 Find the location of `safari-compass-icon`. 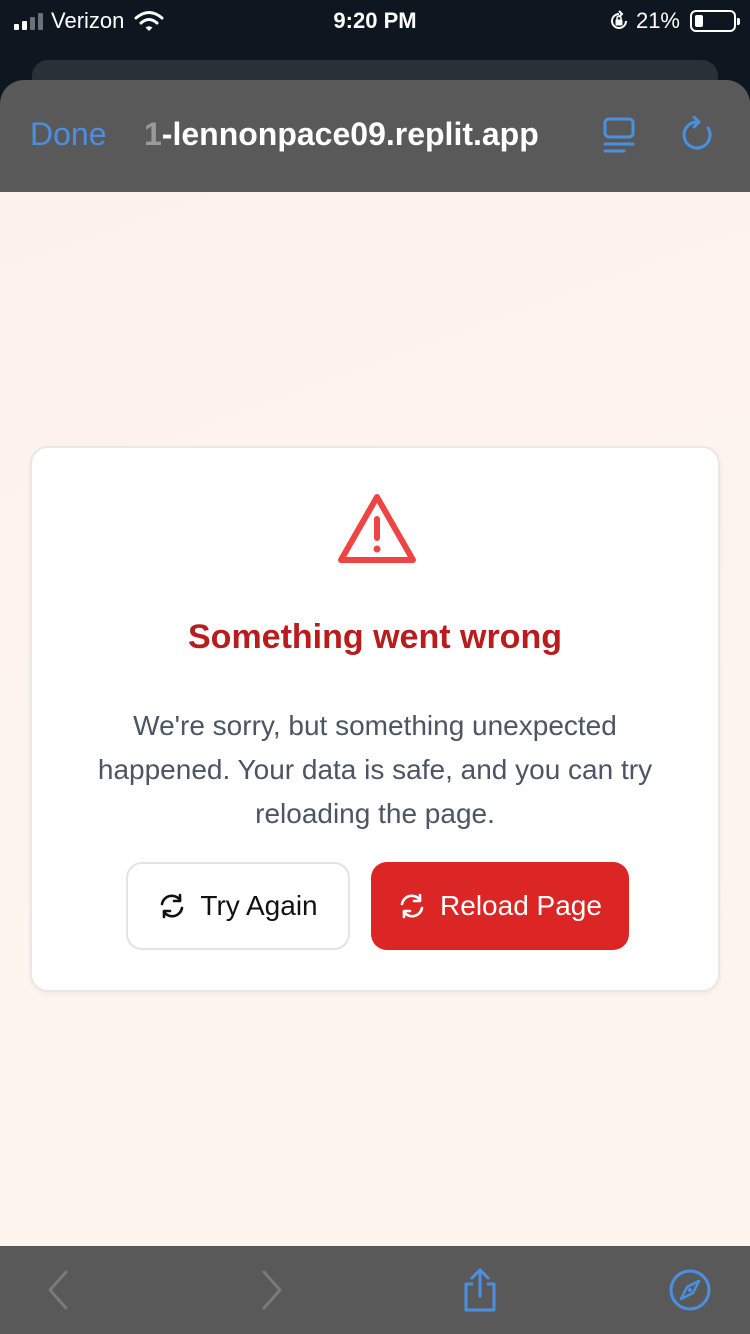

safari-compass-icon is located at coordinates (690, 1290).